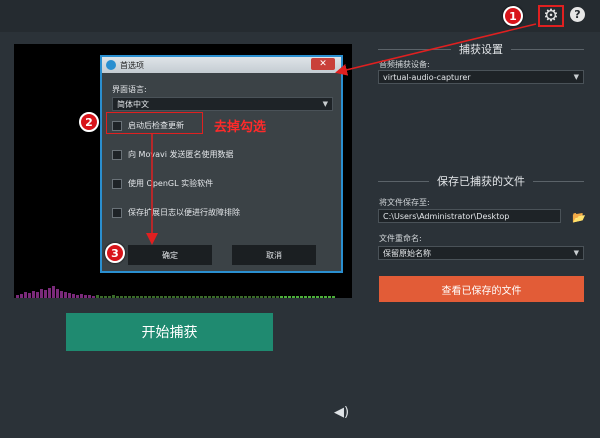  What do you see at coordinates (436, 49) in the screenshot?
I see `arrow-to-dialog` at bounding box center [436, 49].